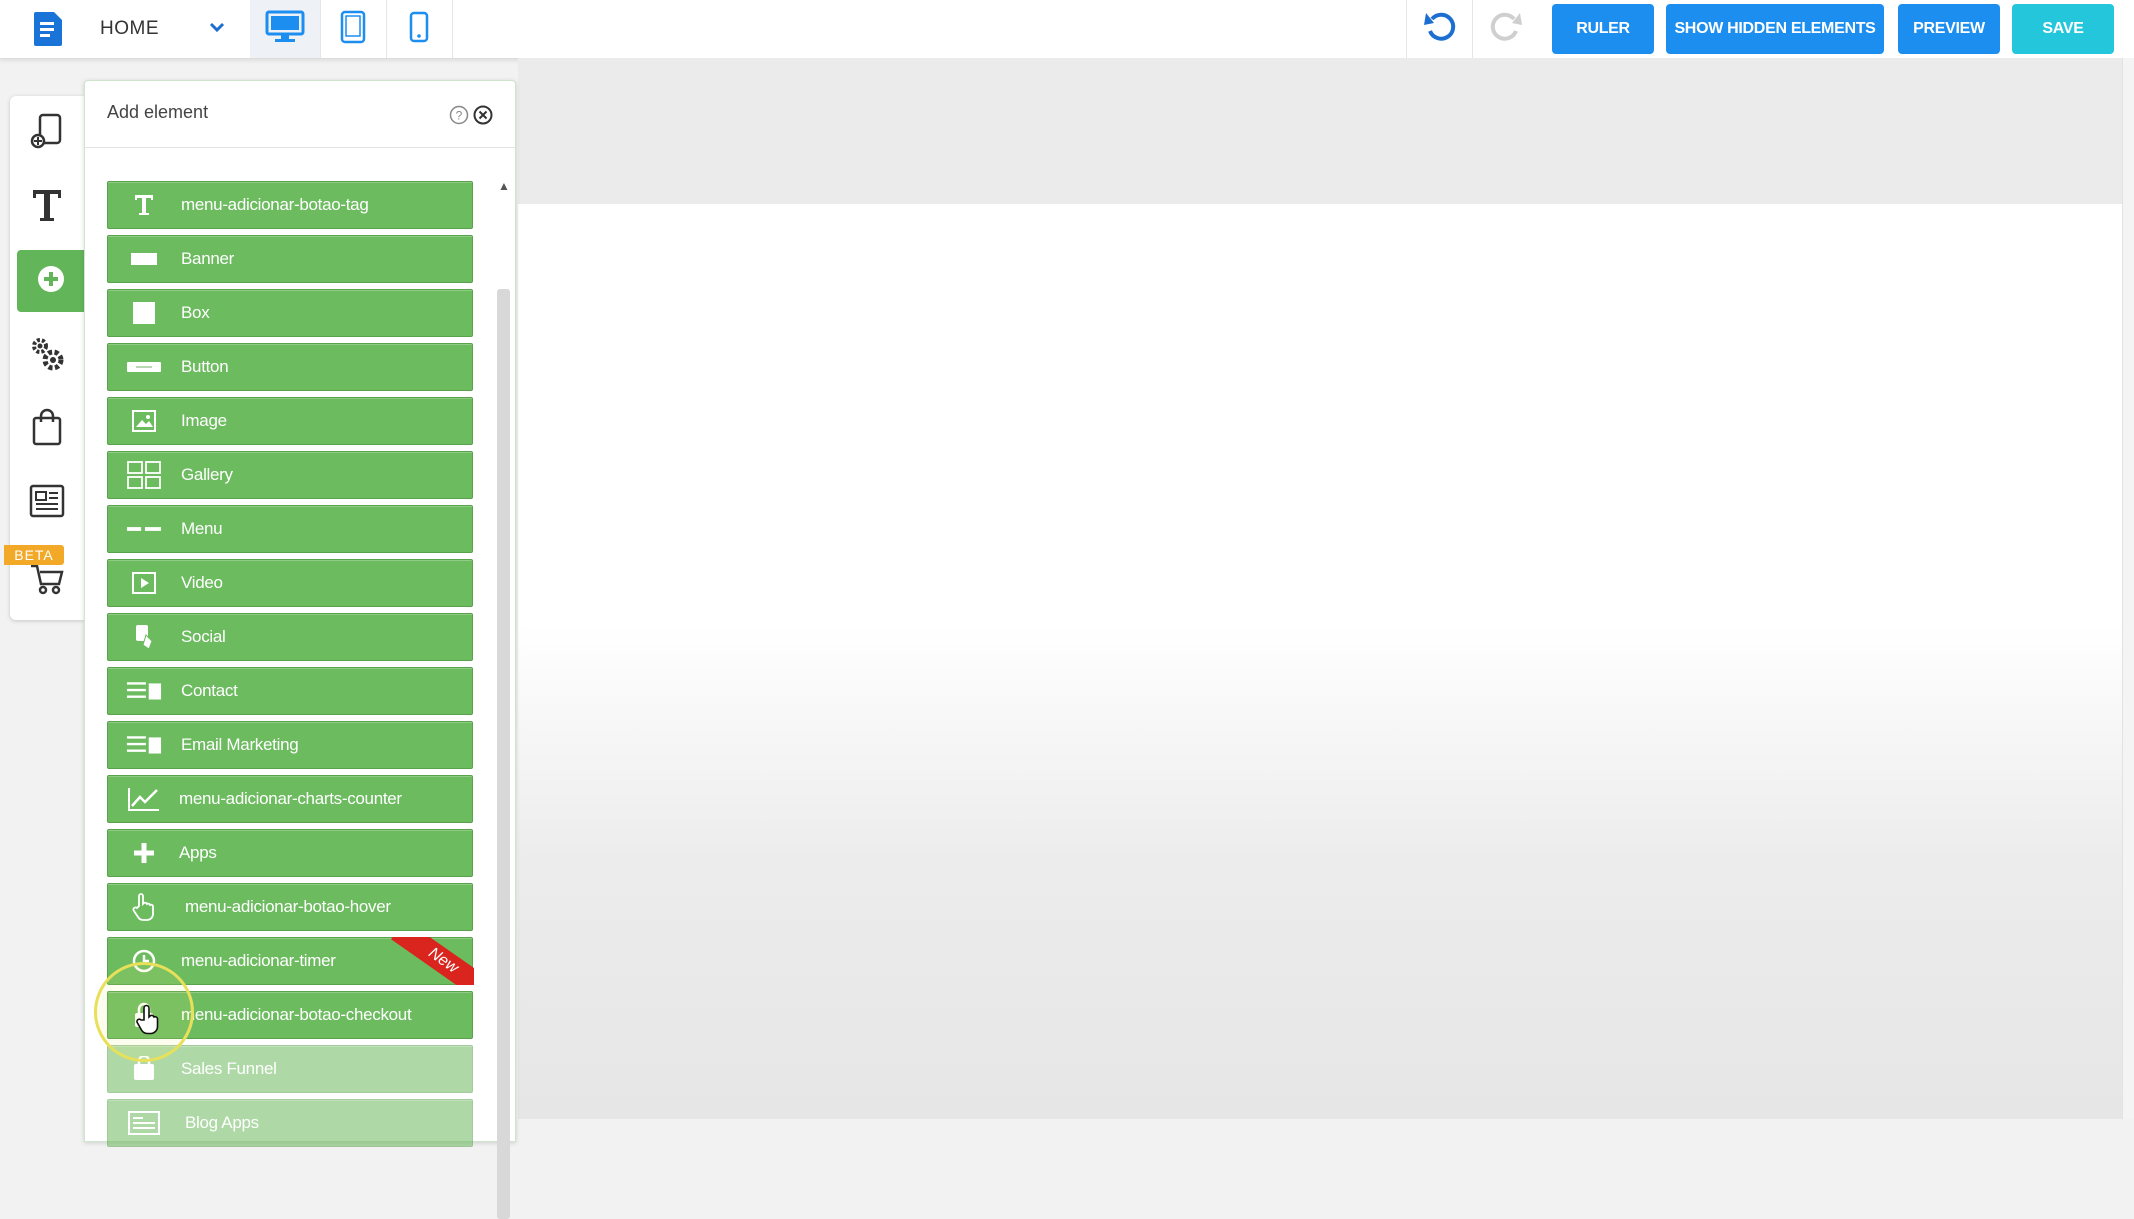  I want to click on newspaper-icon, so click(47, 503).